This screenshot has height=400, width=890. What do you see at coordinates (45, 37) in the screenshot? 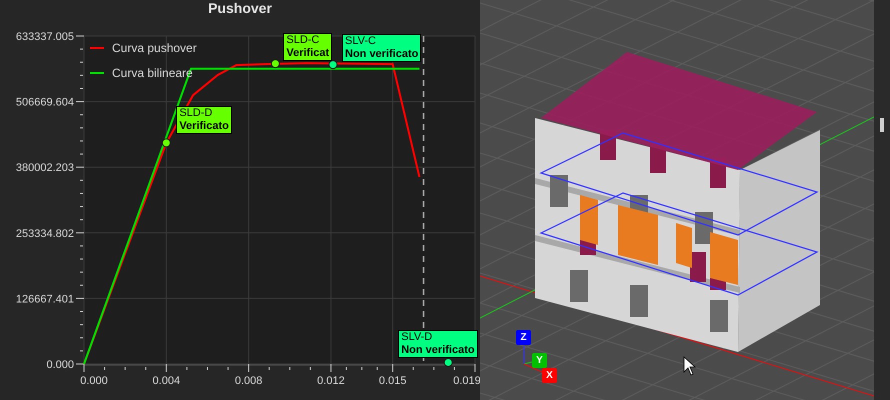
I see `y-tick-label: 633337.005` at bounding box center [45, 37].